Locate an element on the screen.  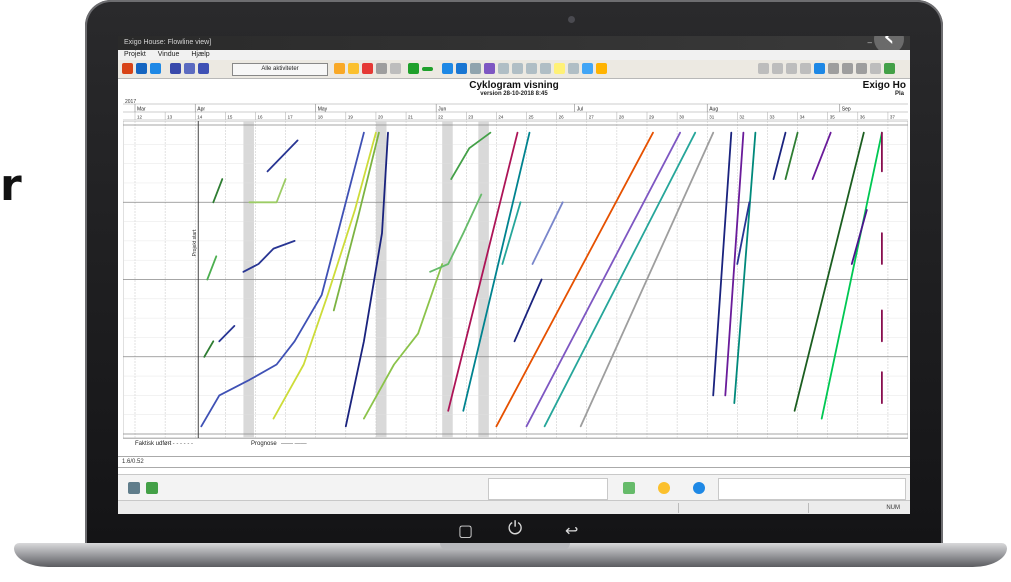
month-label: Jun is located at coordinates (442, 110).